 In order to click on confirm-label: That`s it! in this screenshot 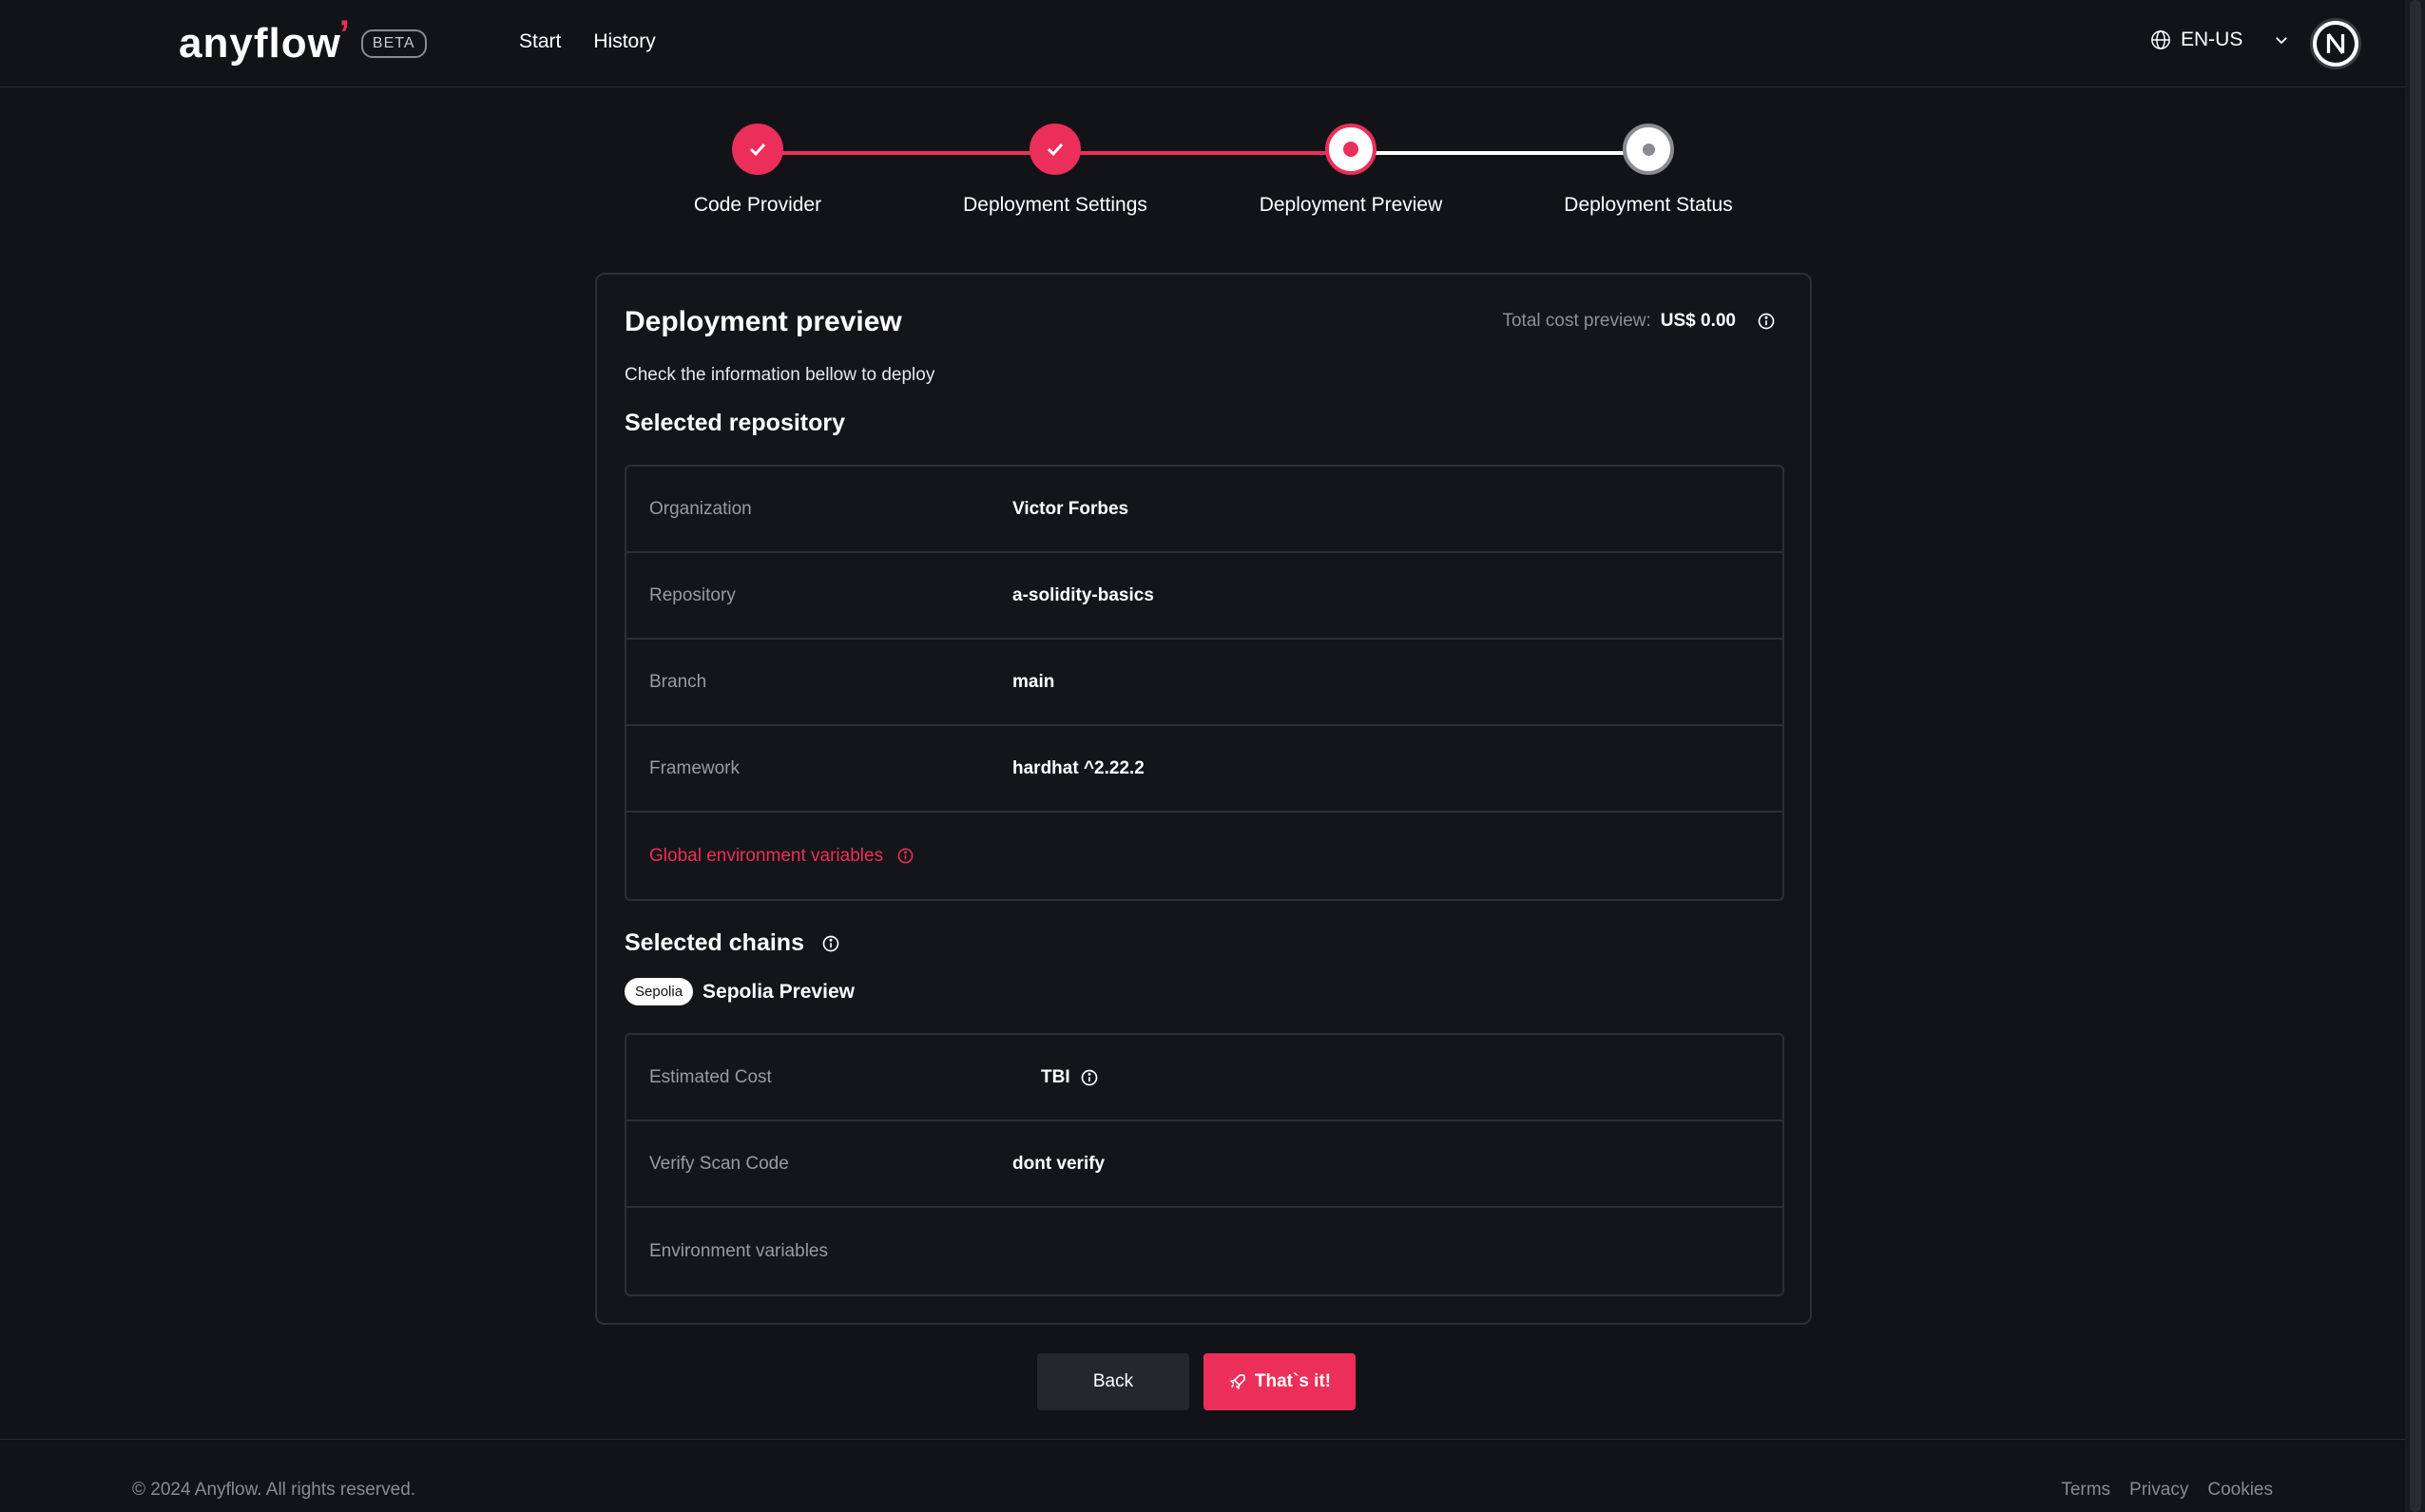, I will do `click(1293, 1381)`.